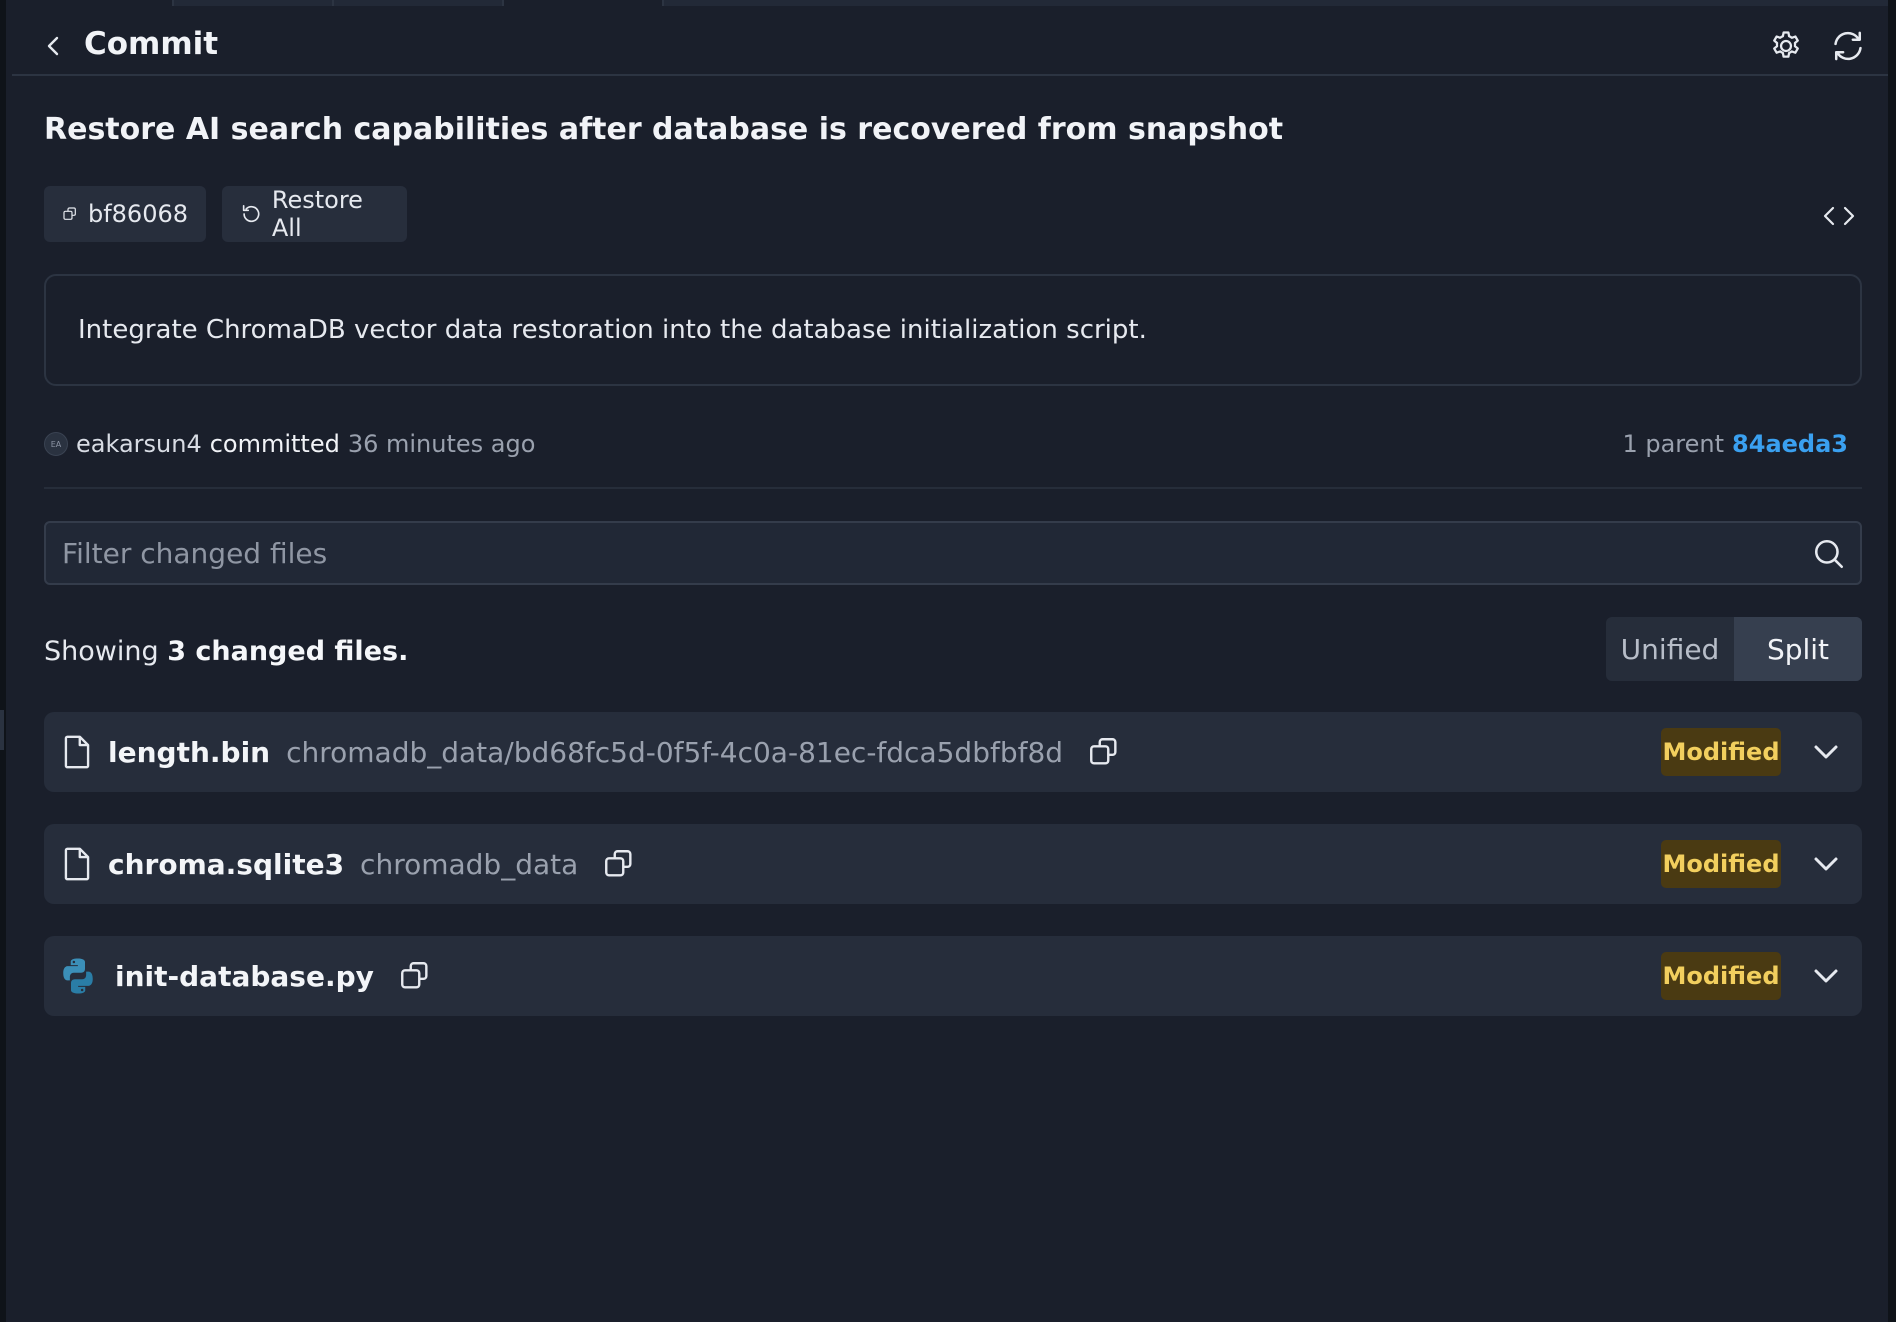 The width and height of the screenshot is (1896, 1322). Describe the element at coordinates (952, 41) in the screenshot. I see `header-bar: Commit` at that location.